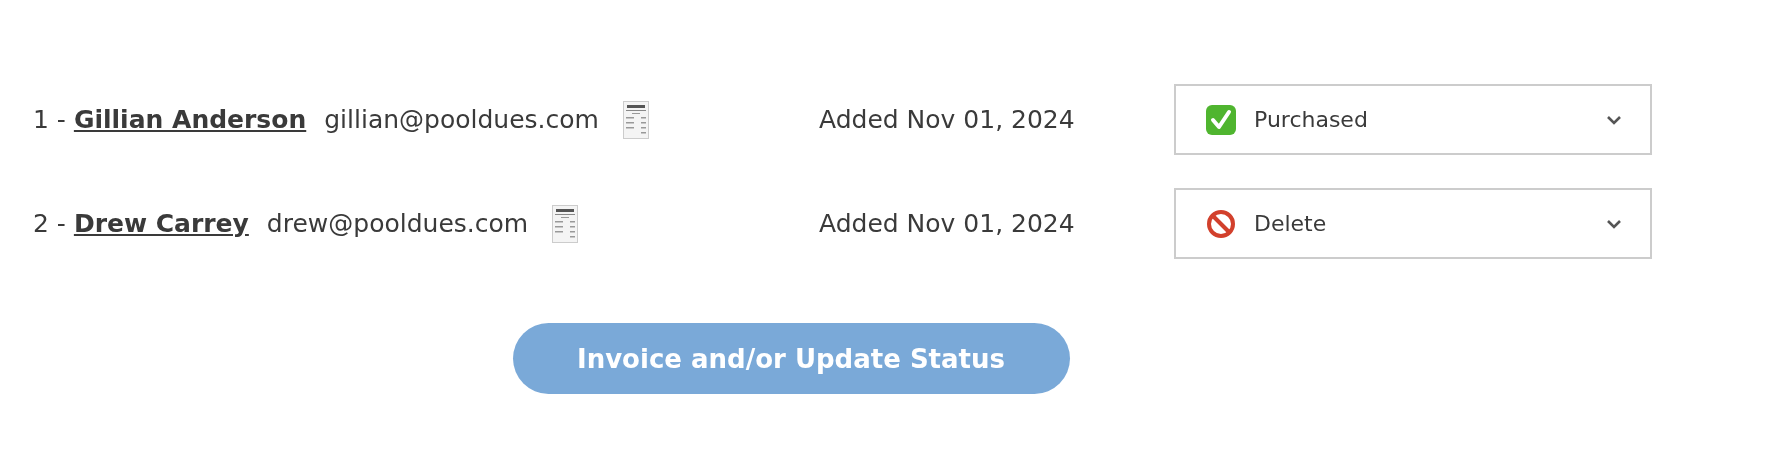  I want to click on member-name-link: Gillian Anderson, so click(190, 119).